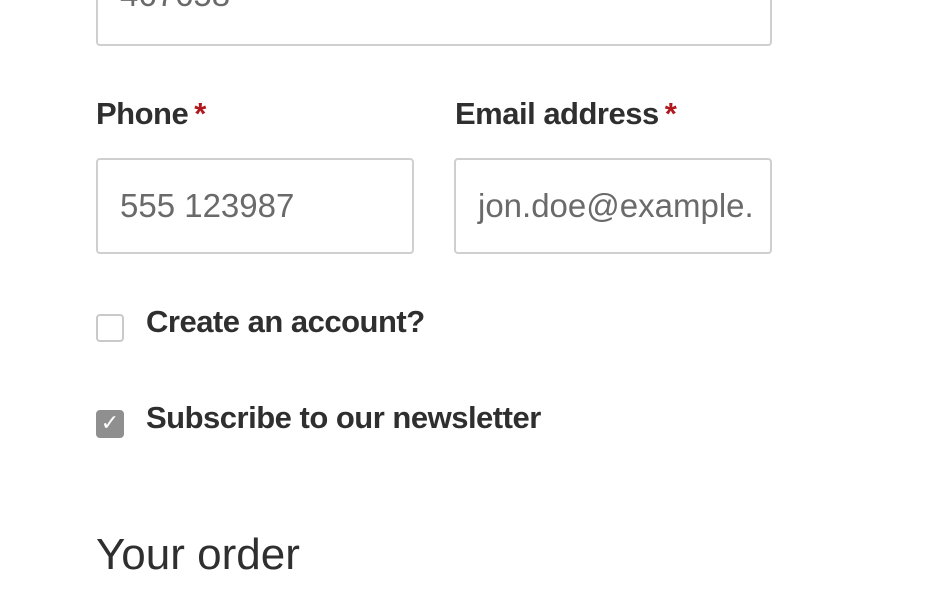 The height and width of the screenshot is (614, 946). Describe the element at coordinates (285, 322) in the screenshot. I see `create-account-label: Create an account?` at that location.